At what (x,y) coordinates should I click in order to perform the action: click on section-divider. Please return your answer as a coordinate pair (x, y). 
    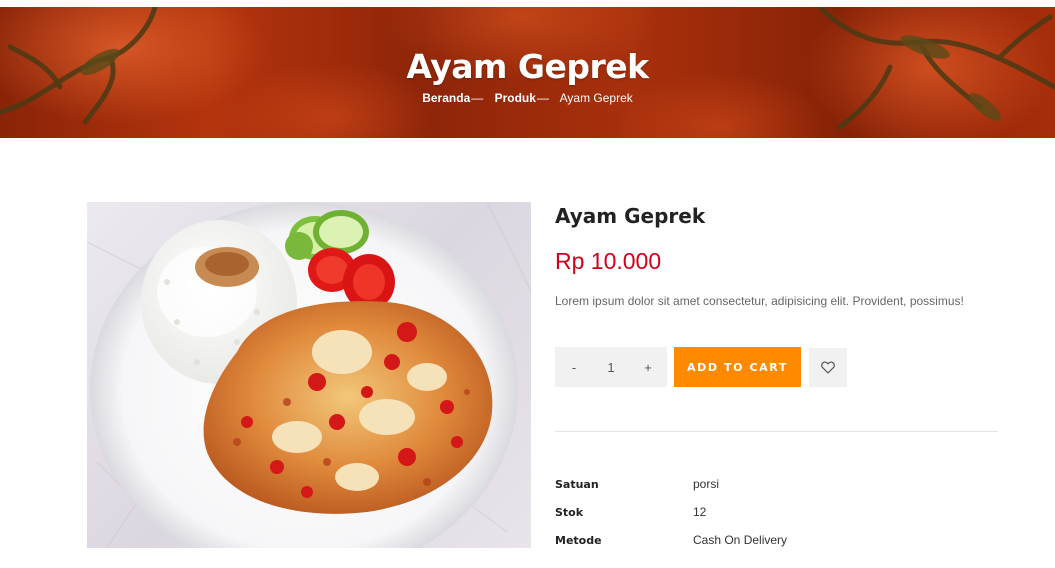
    Looking at the image, I should click on (776, 431).